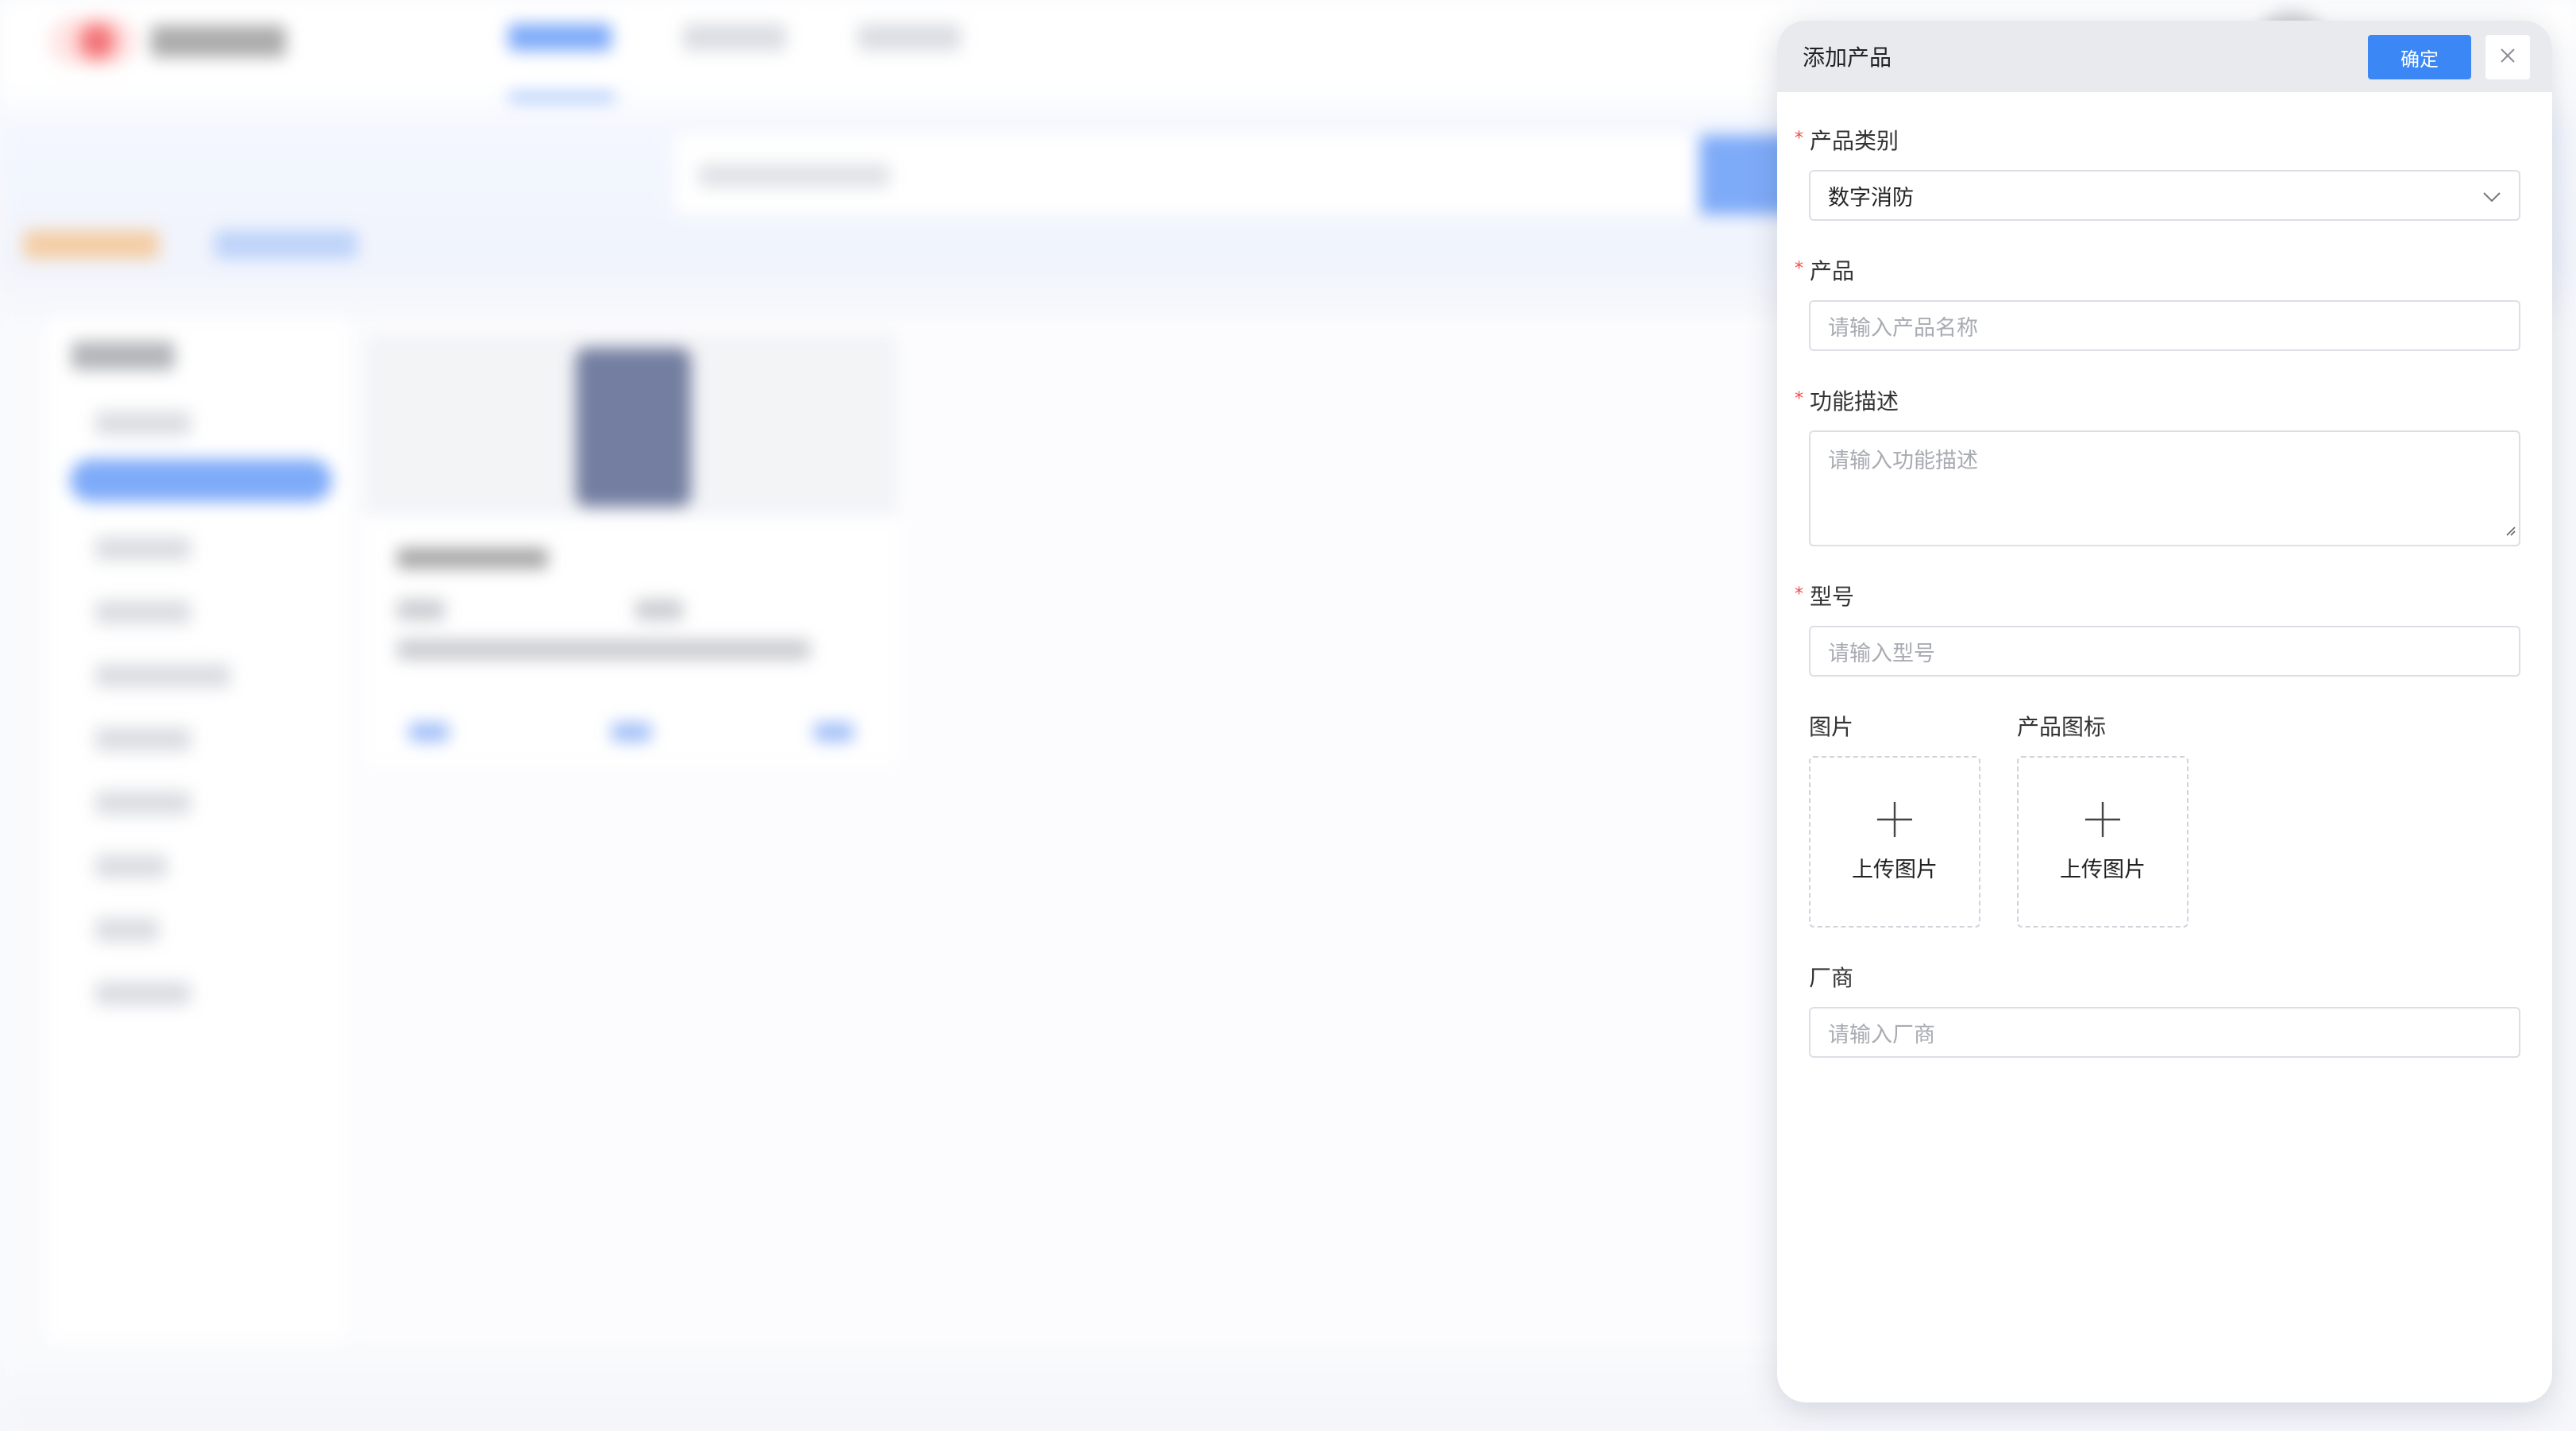 The width and height of the screenshot is (2576, 1431). What do you see at coordinates (1832, 271) in the screenshot?
I see `product-label: 产品` at bounding box center [1832, 271].